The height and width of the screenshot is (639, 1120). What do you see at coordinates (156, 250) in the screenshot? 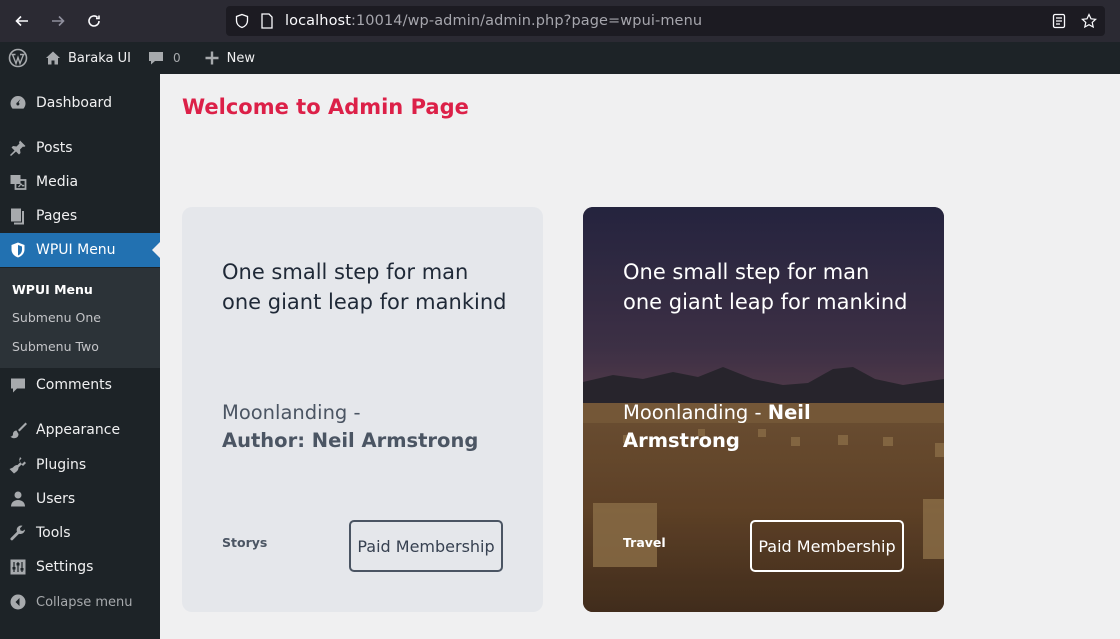
I see `active-indicator` at bounding box center [156, 250].